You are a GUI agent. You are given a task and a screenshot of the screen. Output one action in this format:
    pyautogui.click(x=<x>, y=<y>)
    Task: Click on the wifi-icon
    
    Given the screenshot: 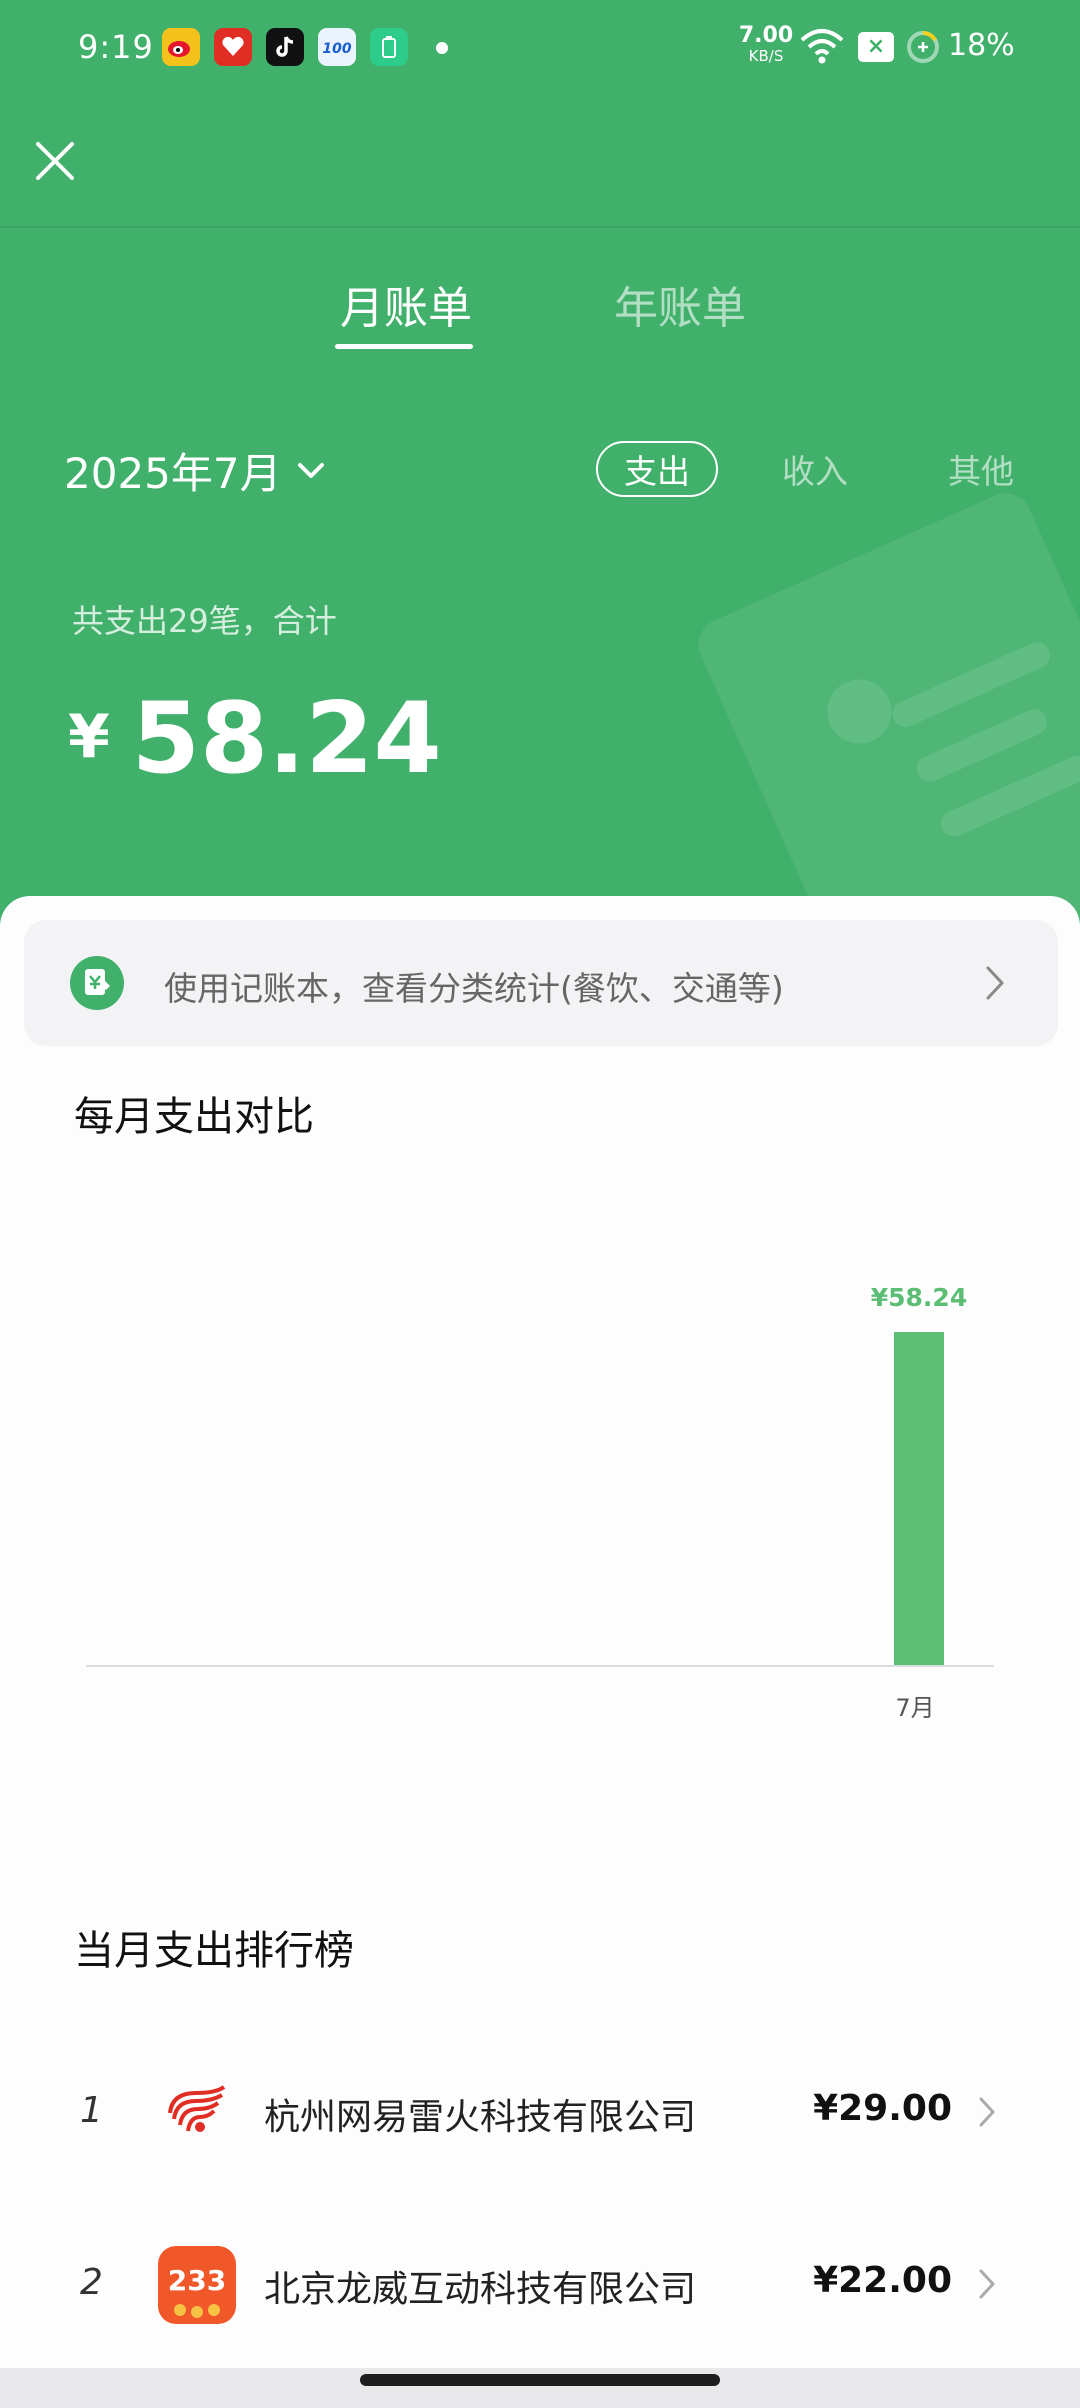 What is the action you would take?
    pyautogui.click(x=822, y=46)
    